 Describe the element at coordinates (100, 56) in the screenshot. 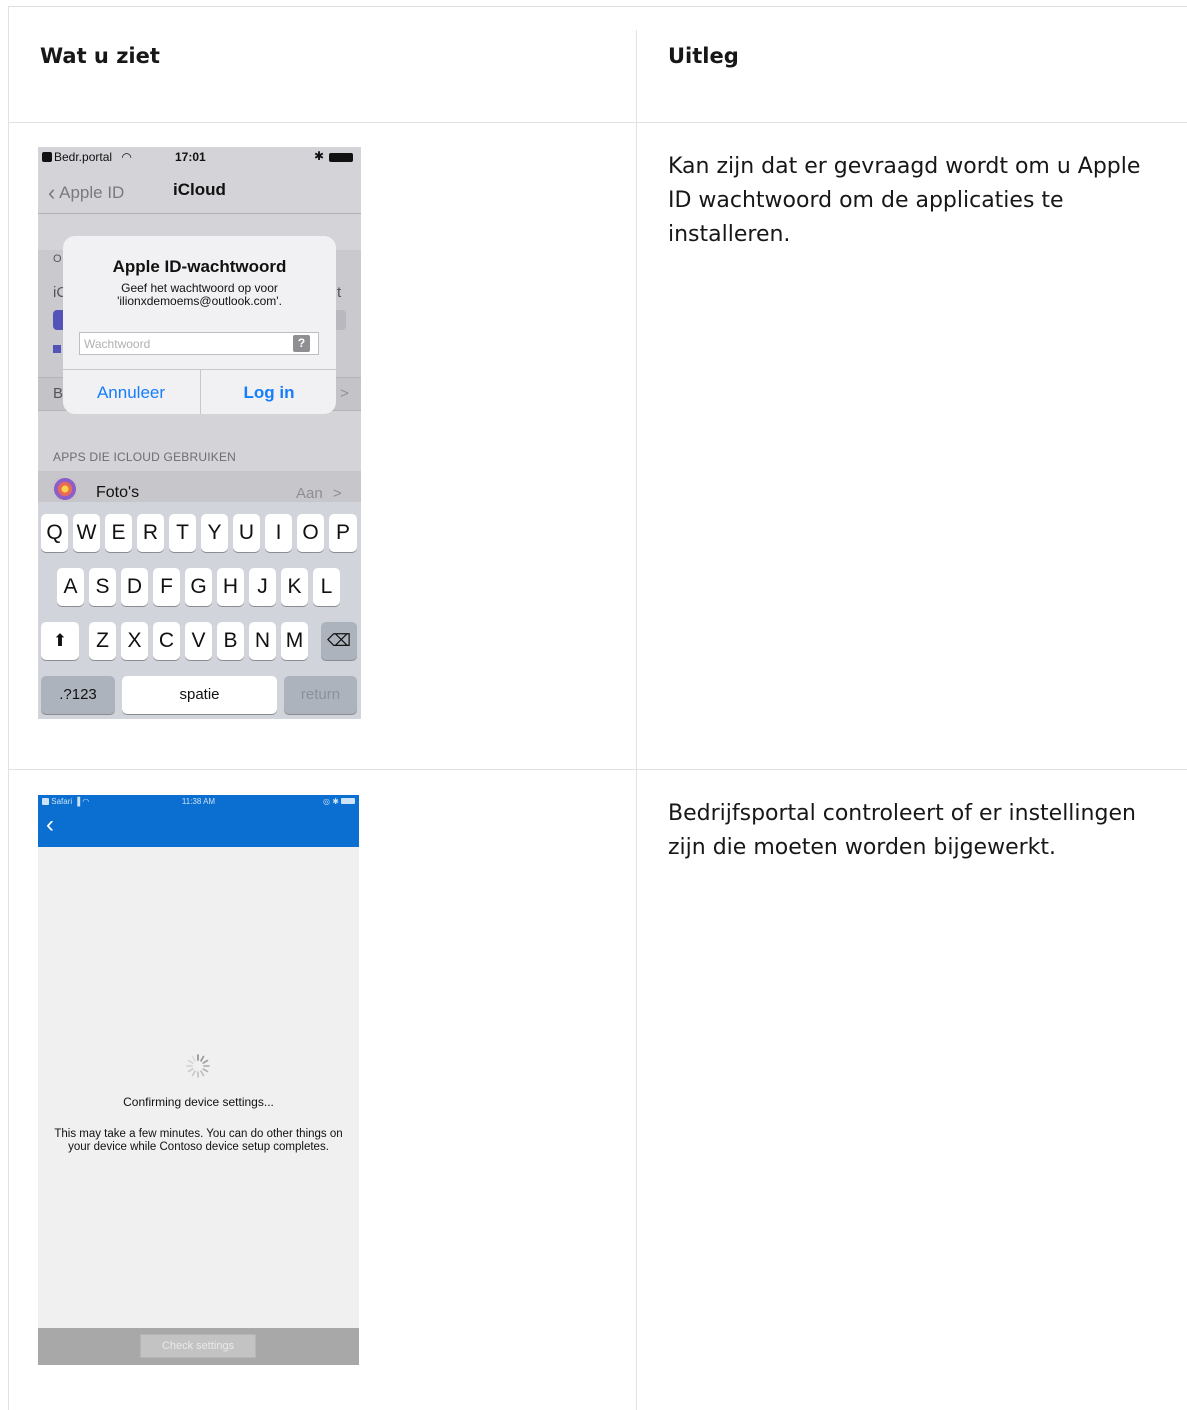

I see `header-what-you-see: Wat u ziet` at that location.